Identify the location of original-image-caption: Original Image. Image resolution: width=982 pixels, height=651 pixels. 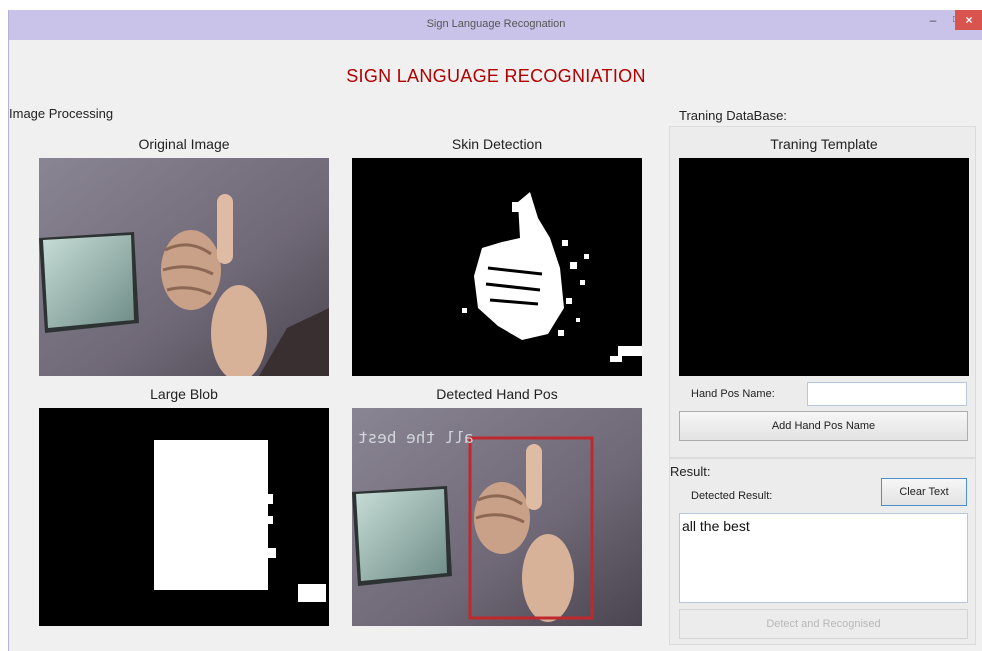
(184, 144).